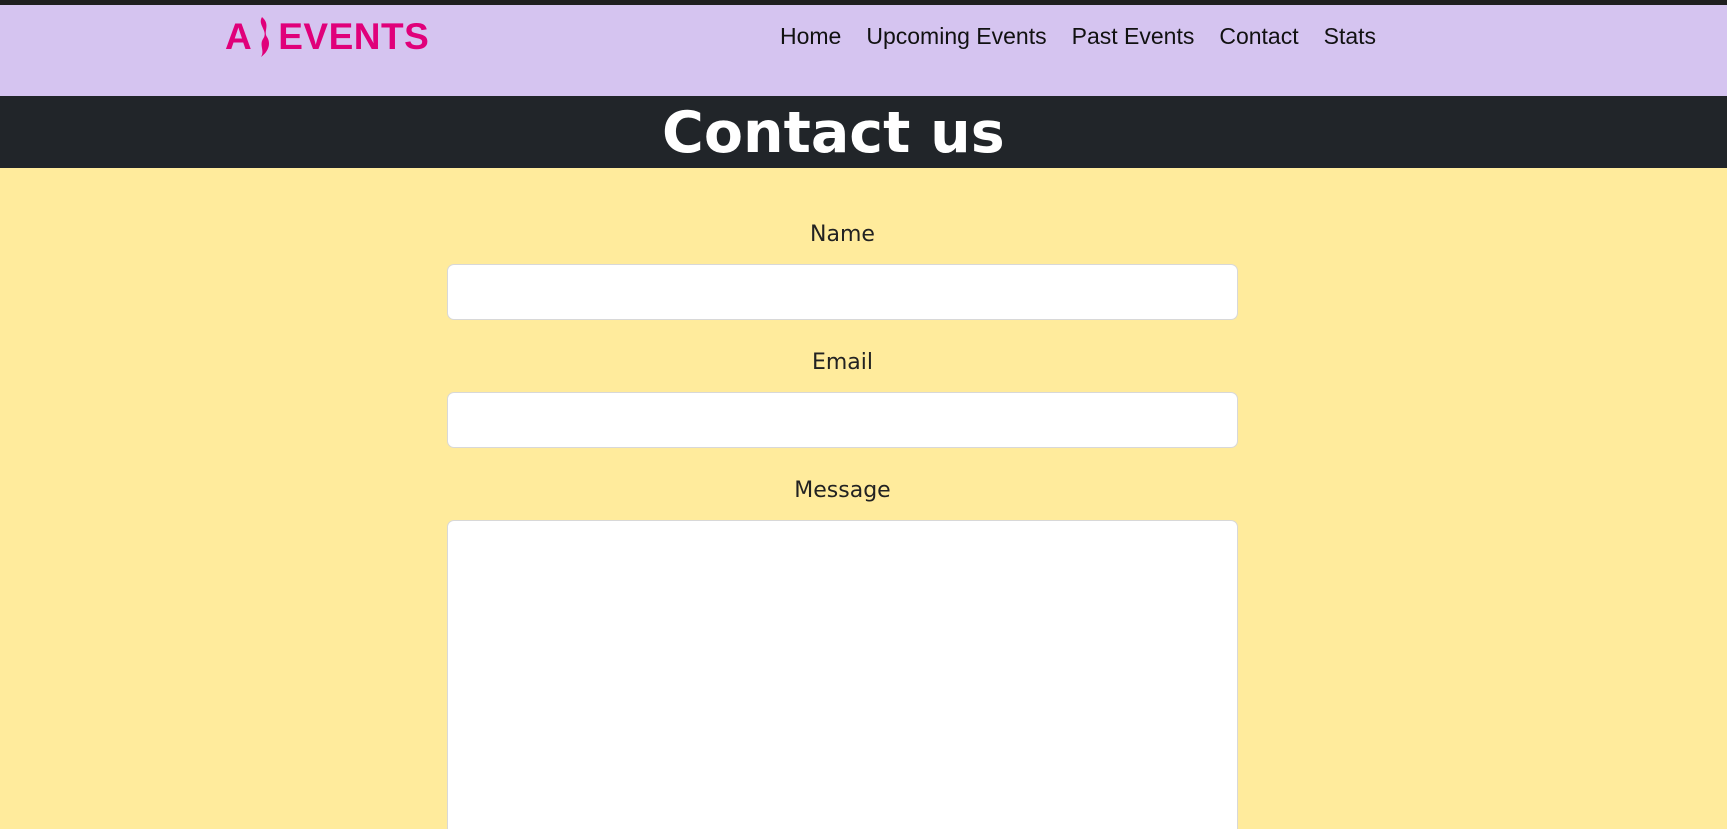 The height and width of the screenshot is (829, 1727). I want to click on nav-contact: Contact, so click(1258, 36).